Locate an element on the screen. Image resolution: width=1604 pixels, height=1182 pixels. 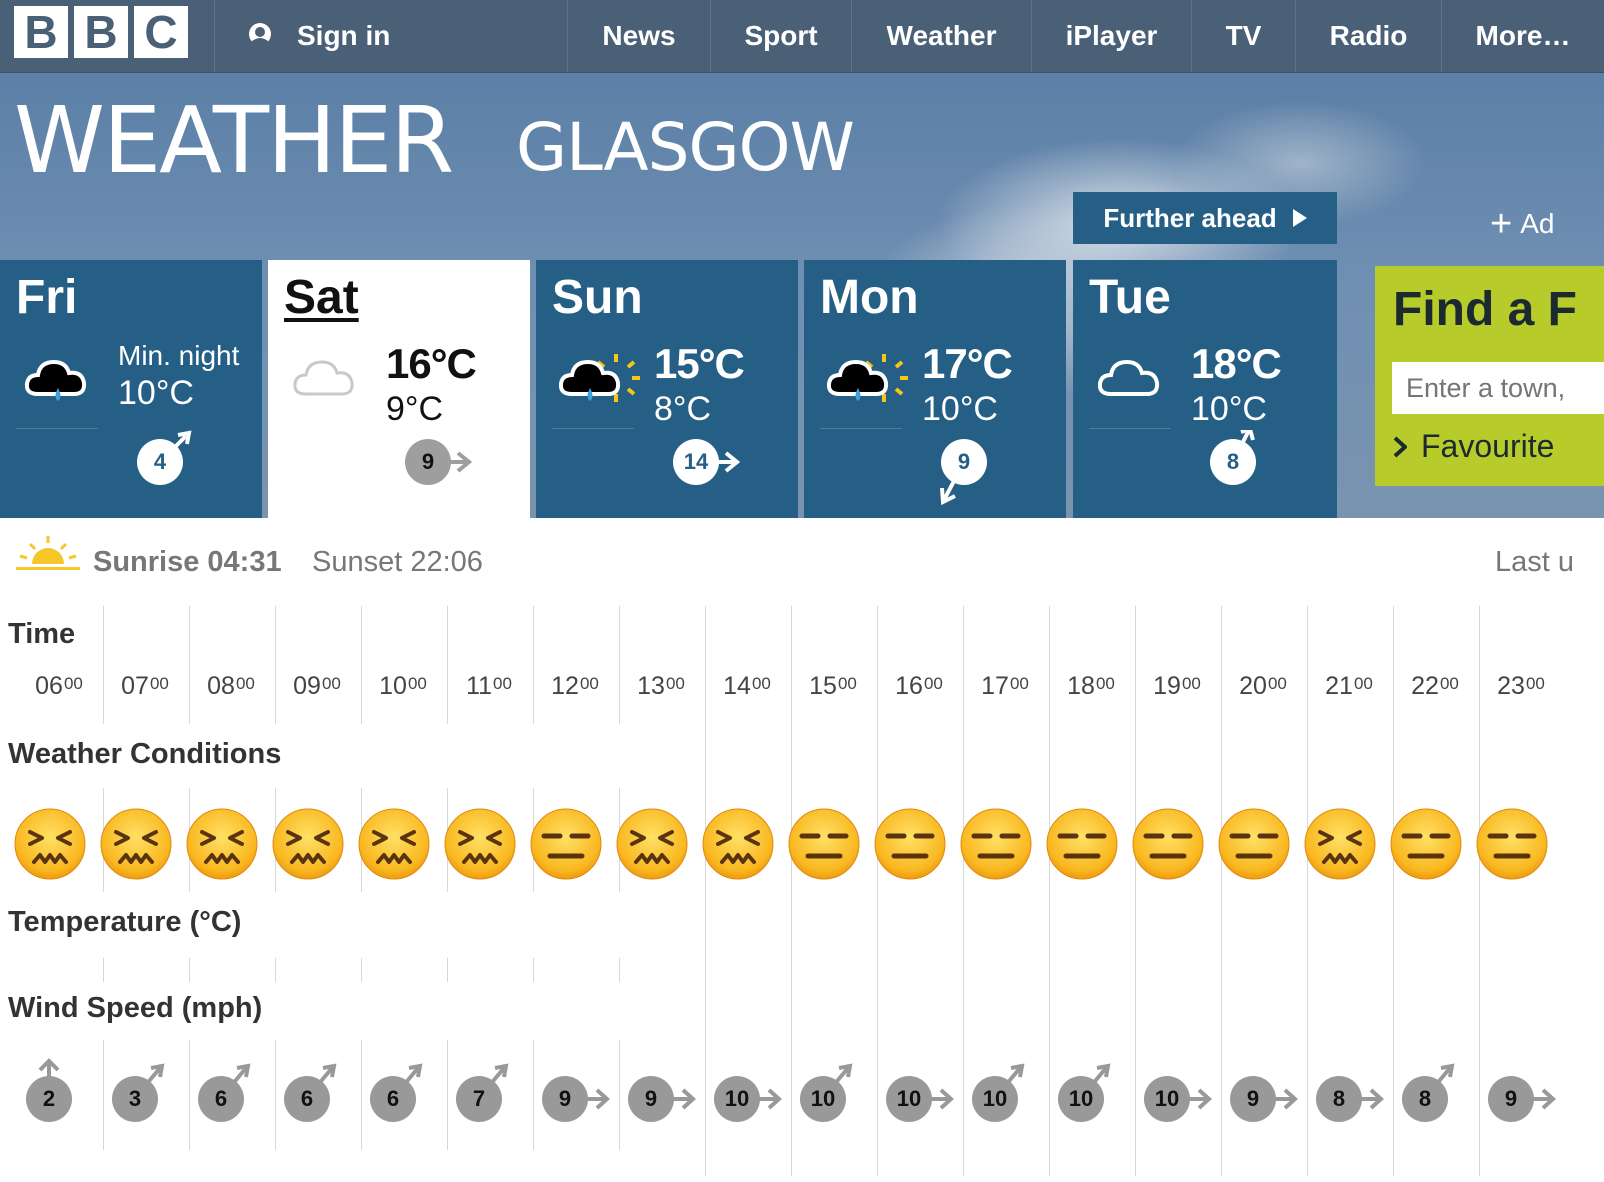
hour-value: 21 is located at coordinates (1339, 686).